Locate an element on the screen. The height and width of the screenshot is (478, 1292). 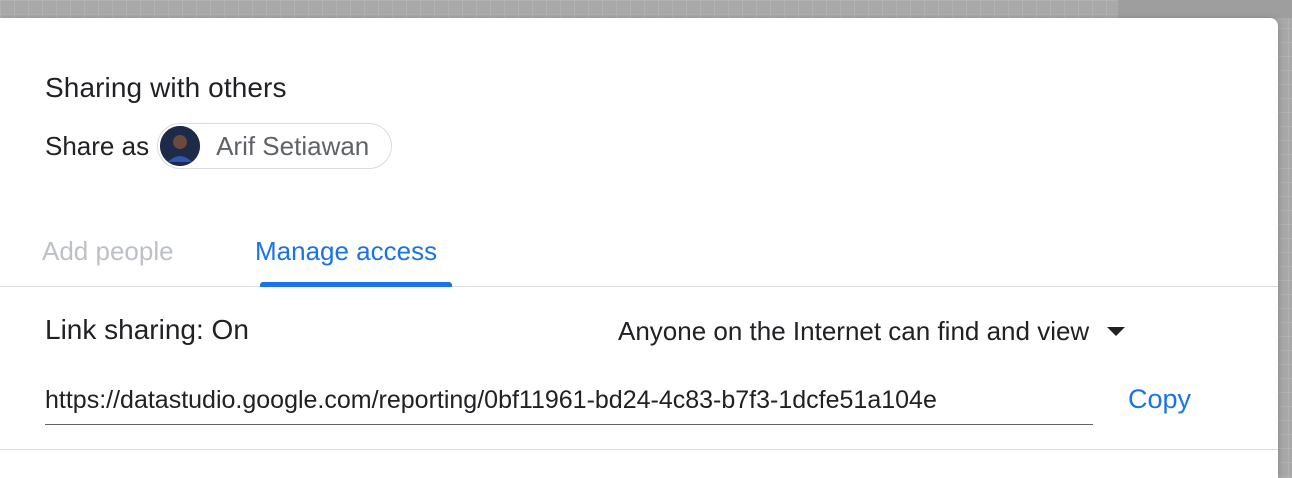
bottom-divider is located at coordinates (639, 449).